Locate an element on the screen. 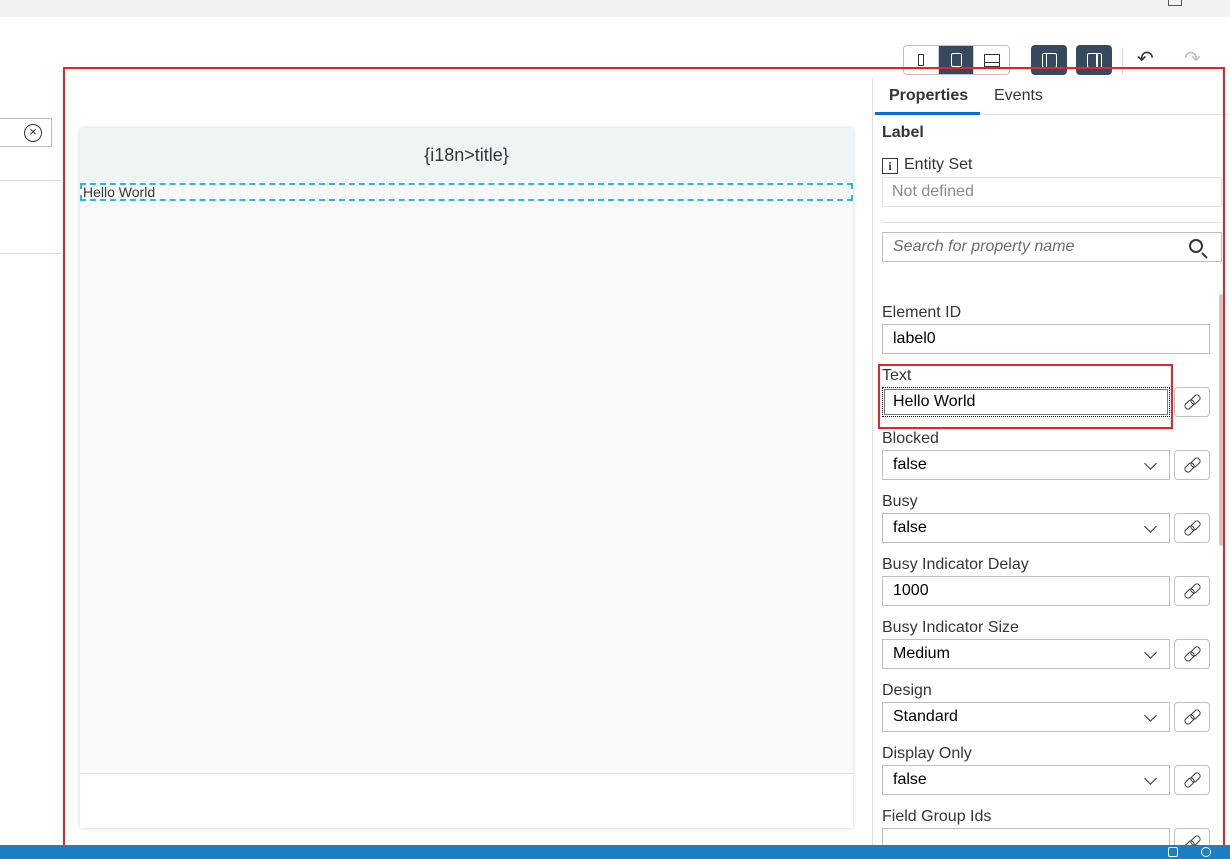 This screenshot has height=859, width=1230. entity-set-field: Not defined is located at coordinates (1052, 192).